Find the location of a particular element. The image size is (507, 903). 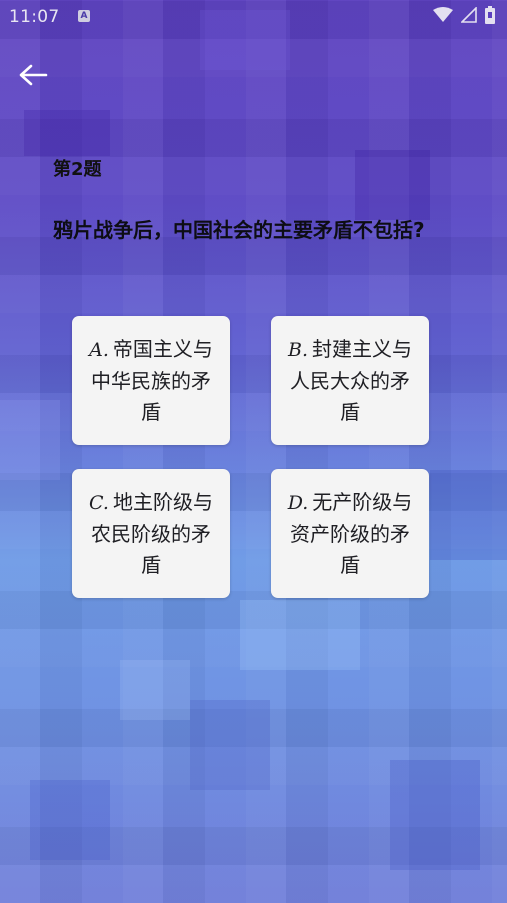

status-icons is located at coordinates (464, 17).